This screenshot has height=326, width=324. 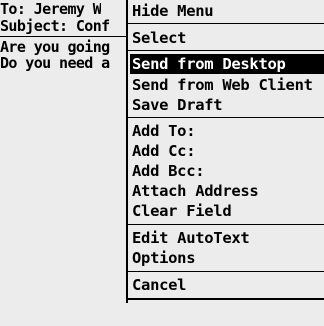 I want to click on header-separator, so click(x=65, y=36).